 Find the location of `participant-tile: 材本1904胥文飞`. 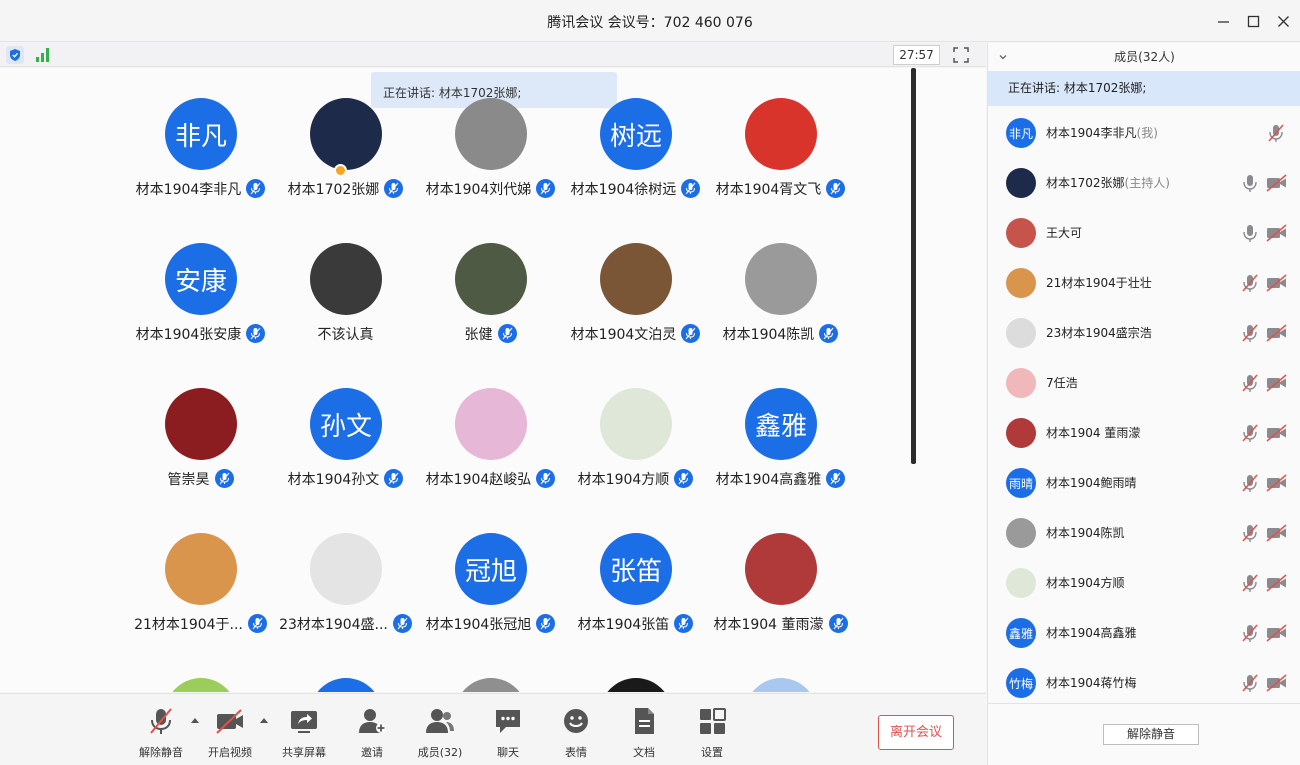

participant-tile: 材本1904胥文飞 is located at coordinates (780, 133).